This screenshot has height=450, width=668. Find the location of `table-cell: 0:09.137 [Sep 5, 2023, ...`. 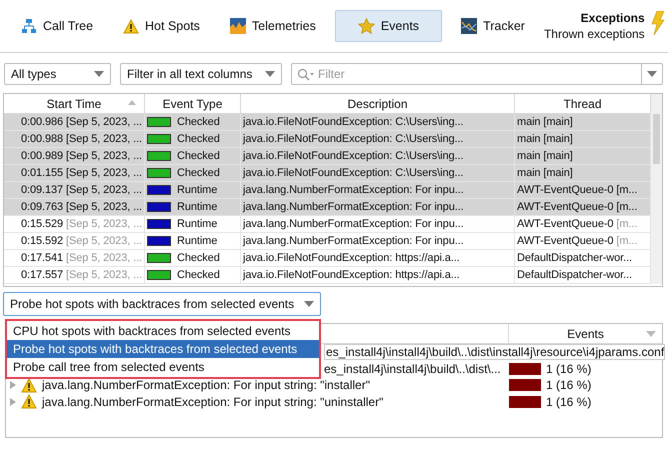

table-cell: 0:09.137 [Sep 5, 2023, ... is located at coordinates (74, 190).